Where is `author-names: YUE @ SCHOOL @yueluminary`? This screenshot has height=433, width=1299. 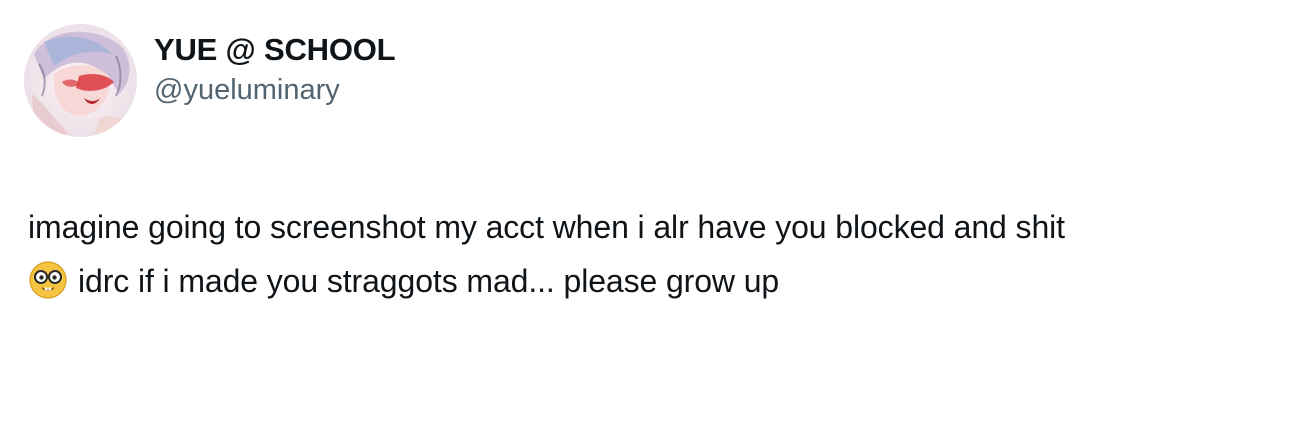
author-names: YUE @ SCHOOL @yueluminary is located at coordinates (275, 70).